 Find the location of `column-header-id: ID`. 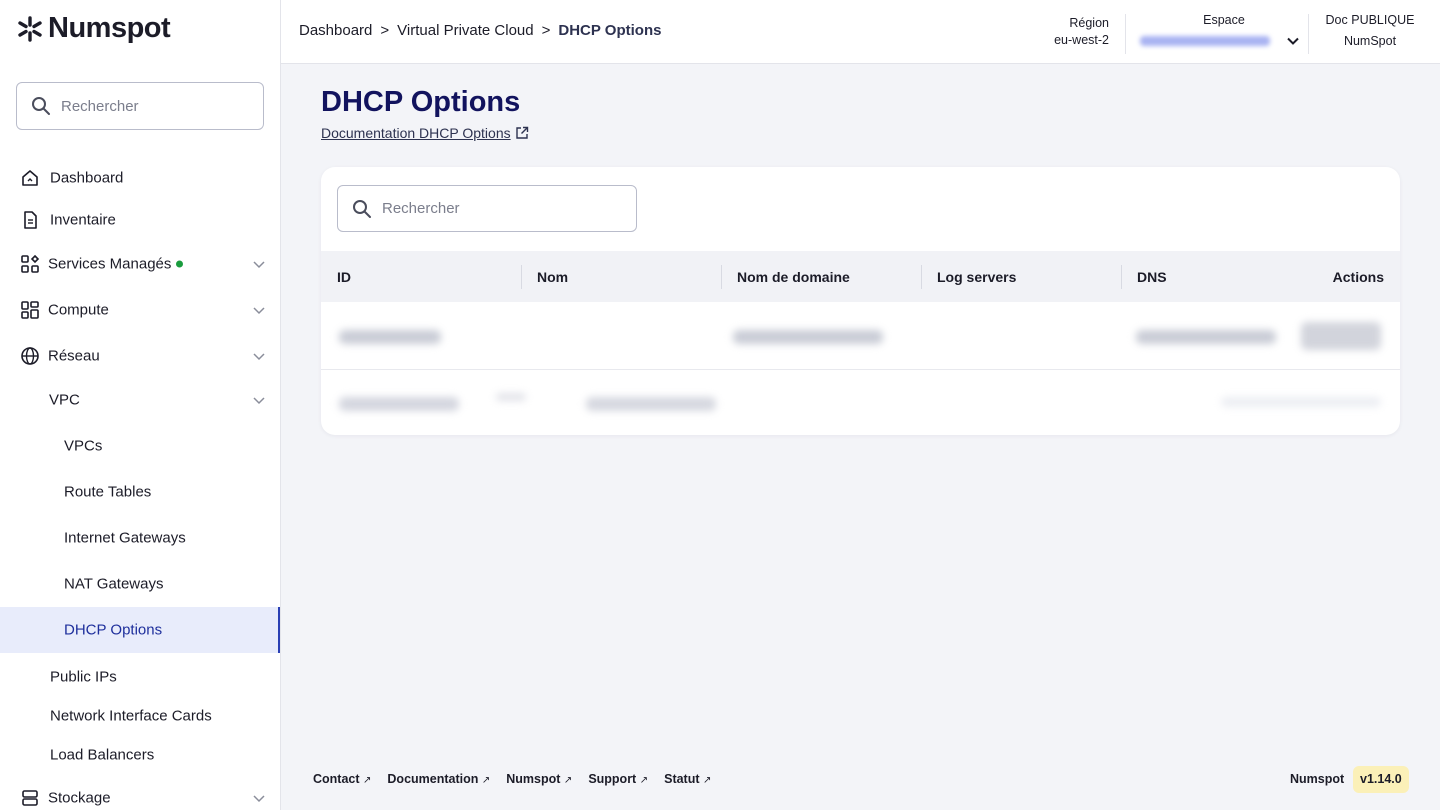

column-header-id: ID is located at coordinates (336, 276).